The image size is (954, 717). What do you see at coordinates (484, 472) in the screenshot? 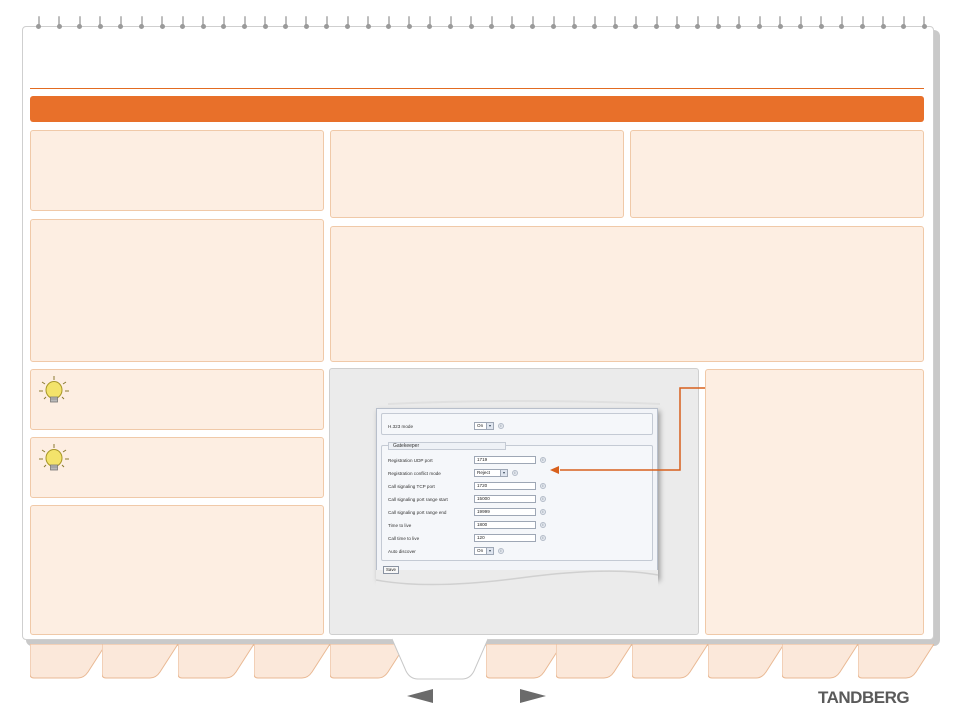
I see `field-value: Reject` at bounding box center [484, 472].